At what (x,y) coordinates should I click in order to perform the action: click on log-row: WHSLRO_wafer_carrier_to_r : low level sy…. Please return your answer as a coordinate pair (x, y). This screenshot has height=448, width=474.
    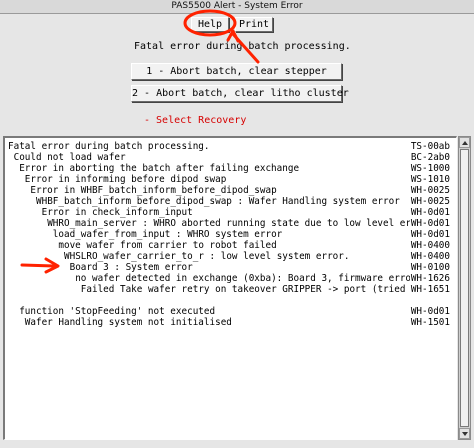
    Looking at the image, I should click on (228, 256).